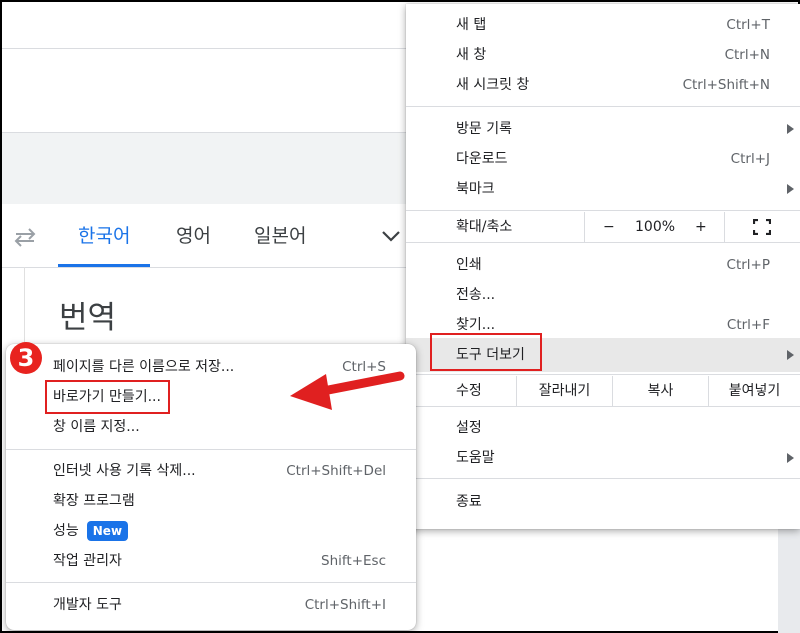 The width and height of the screenshot is (800, 633). Describe the element at coordinates (66, 531) in the screenshot. I see `menu-label: 성능` at that location.